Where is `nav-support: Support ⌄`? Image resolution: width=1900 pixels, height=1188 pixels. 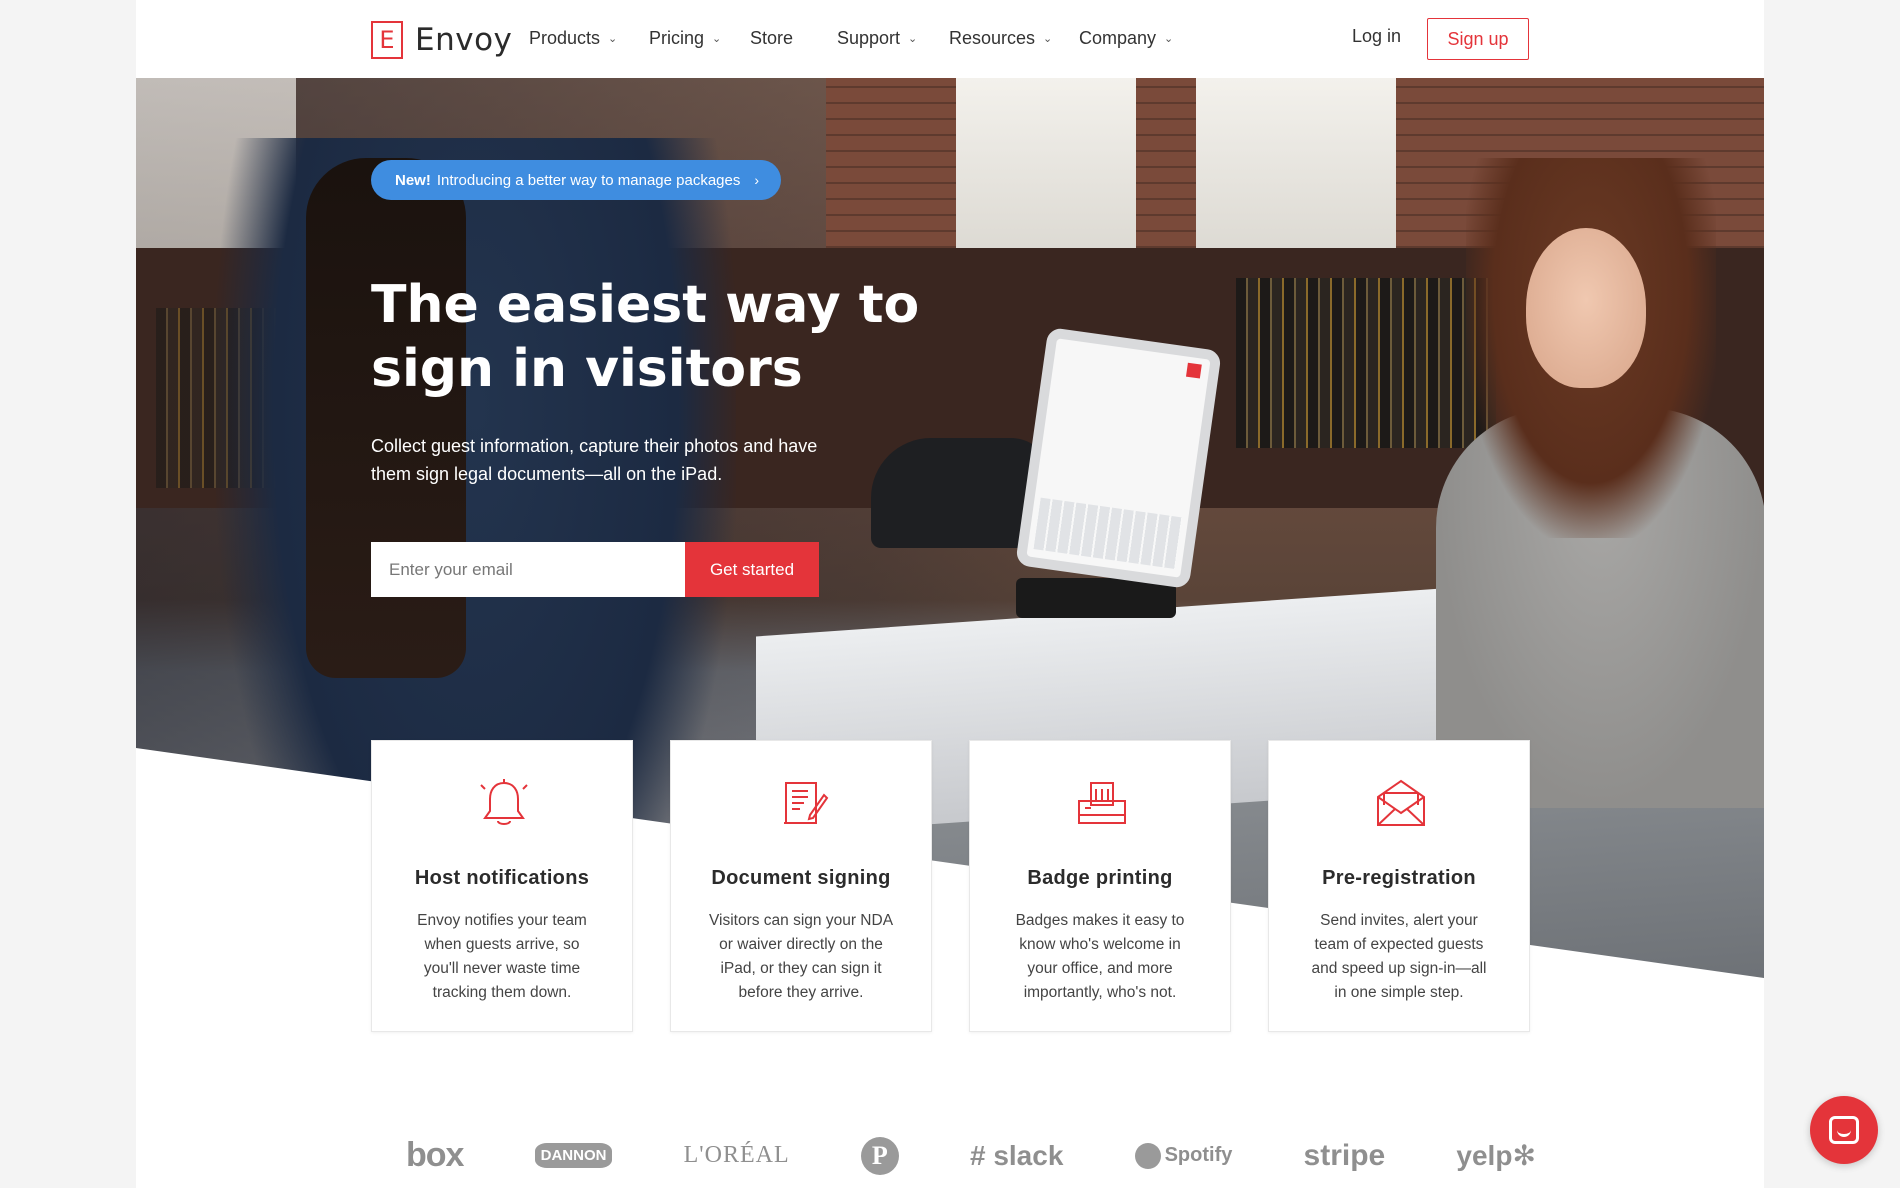 nav-support: Support ⌄ is located at coordinates (877, 38).